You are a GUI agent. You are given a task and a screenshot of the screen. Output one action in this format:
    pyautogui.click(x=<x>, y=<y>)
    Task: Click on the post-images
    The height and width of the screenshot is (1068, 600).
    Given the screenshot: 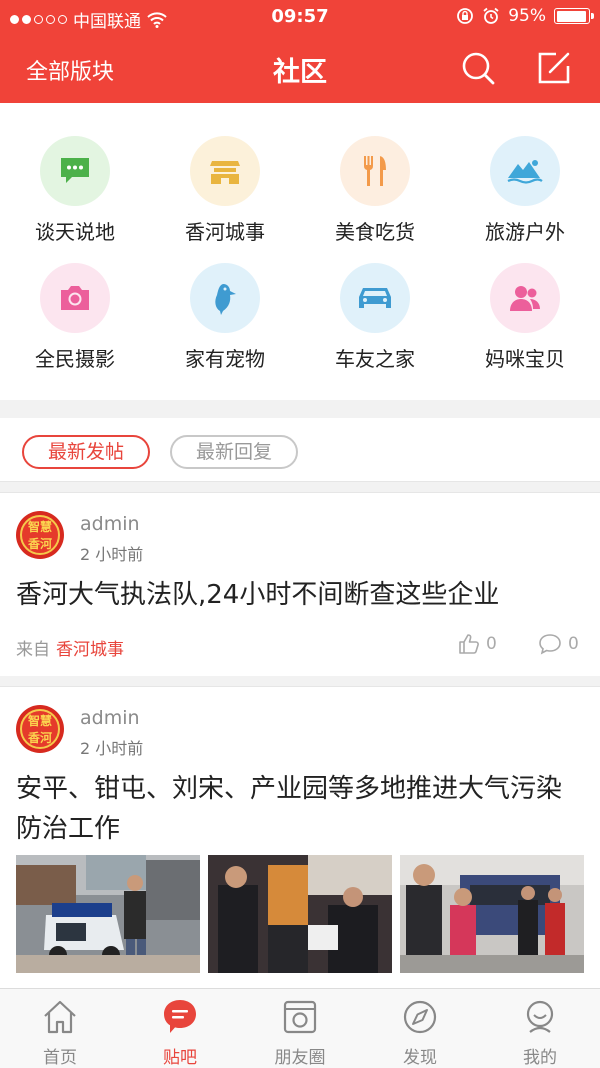 What is the action you would take?
    pyautogui.click(x=300, y=915)
    